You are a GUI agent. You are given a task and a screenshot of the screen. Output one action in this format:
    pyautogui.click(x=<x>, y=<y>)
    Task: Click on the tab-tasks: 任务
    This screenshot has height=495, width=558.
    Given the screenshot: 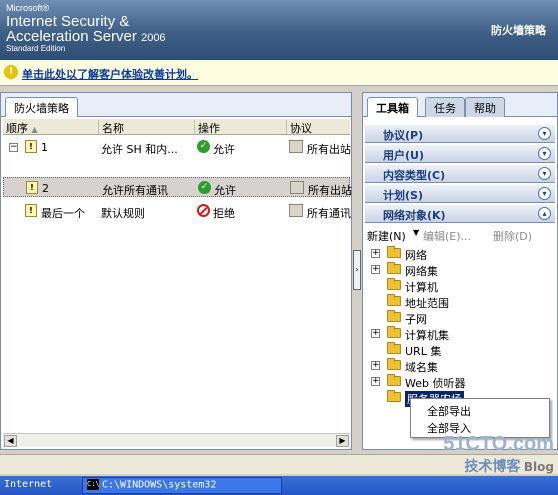 What is the action you would take?
    pyautogui.click(x=445, y=107)
    